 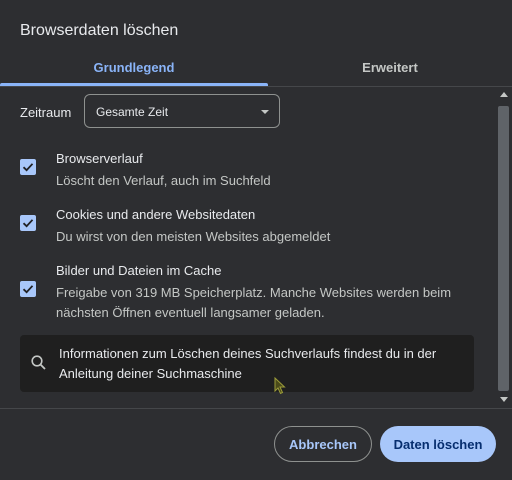 I want to click on option-description: Löscht den Verlauf, auch im Suchfeld, so click(x=163, y=180).